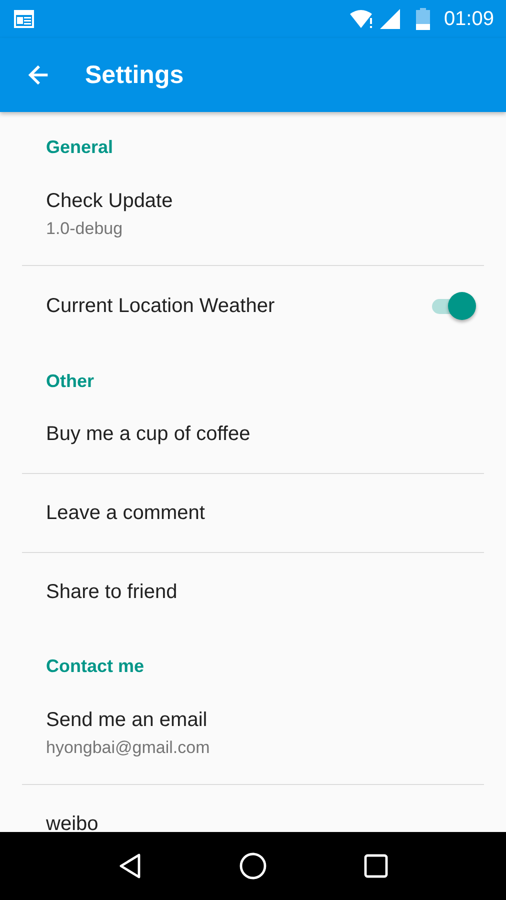  Describe the element at coordinates (70, 381) in the screenshot. I see `section-header: Other` at that location.